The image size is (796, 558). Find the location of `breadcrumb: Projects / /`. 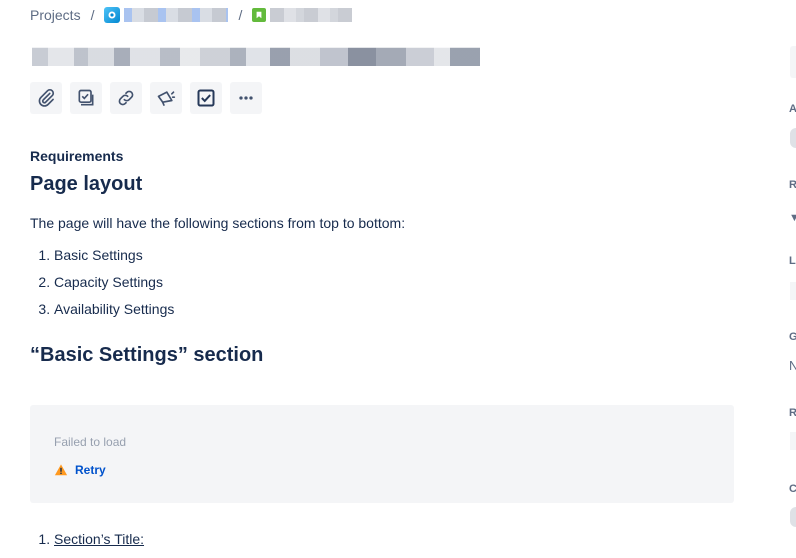

breadcrumb: Projects / / is located at coordinates (191, 15).